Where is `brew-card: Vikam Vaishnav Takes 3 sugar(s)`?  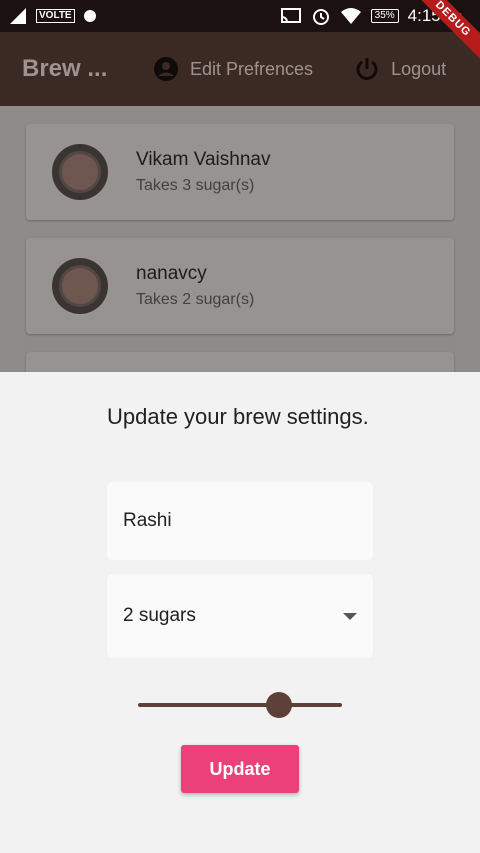 brew-card: Vikam Vaishnav Takes 3 sugar(s) is located at coordinates (240, 172).